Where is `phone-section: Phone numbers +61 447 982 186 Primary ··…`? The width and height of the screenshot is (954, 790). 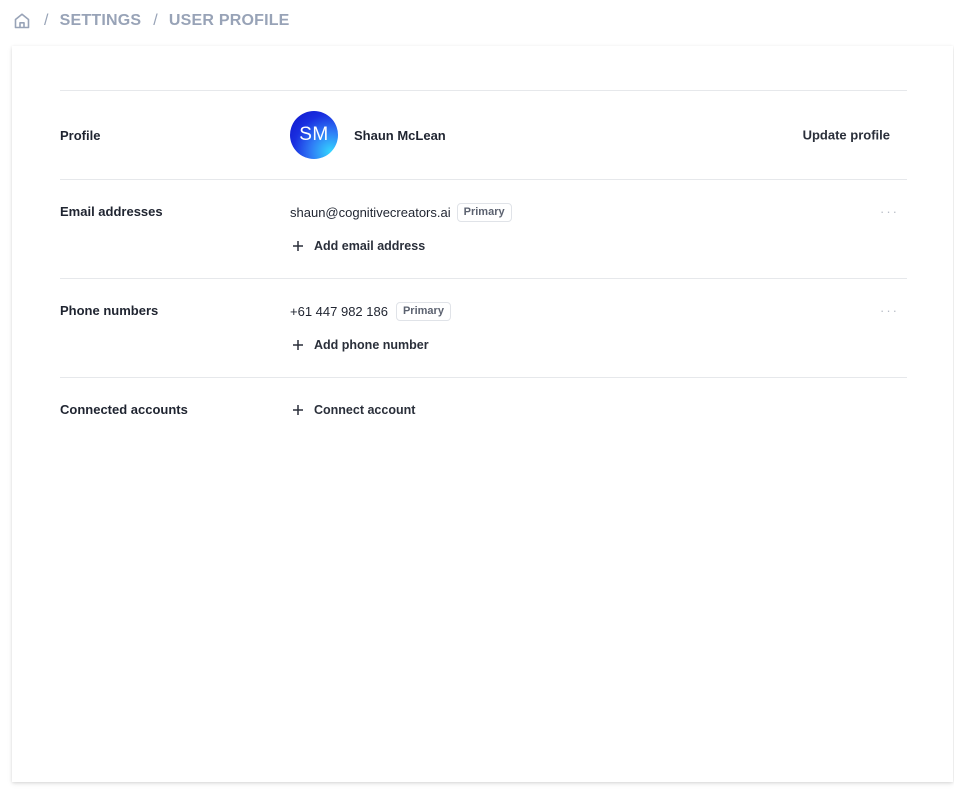
phone-section: Phone numbers +61 447 982 186 Primary ··… is located at coordinates (483, 327).